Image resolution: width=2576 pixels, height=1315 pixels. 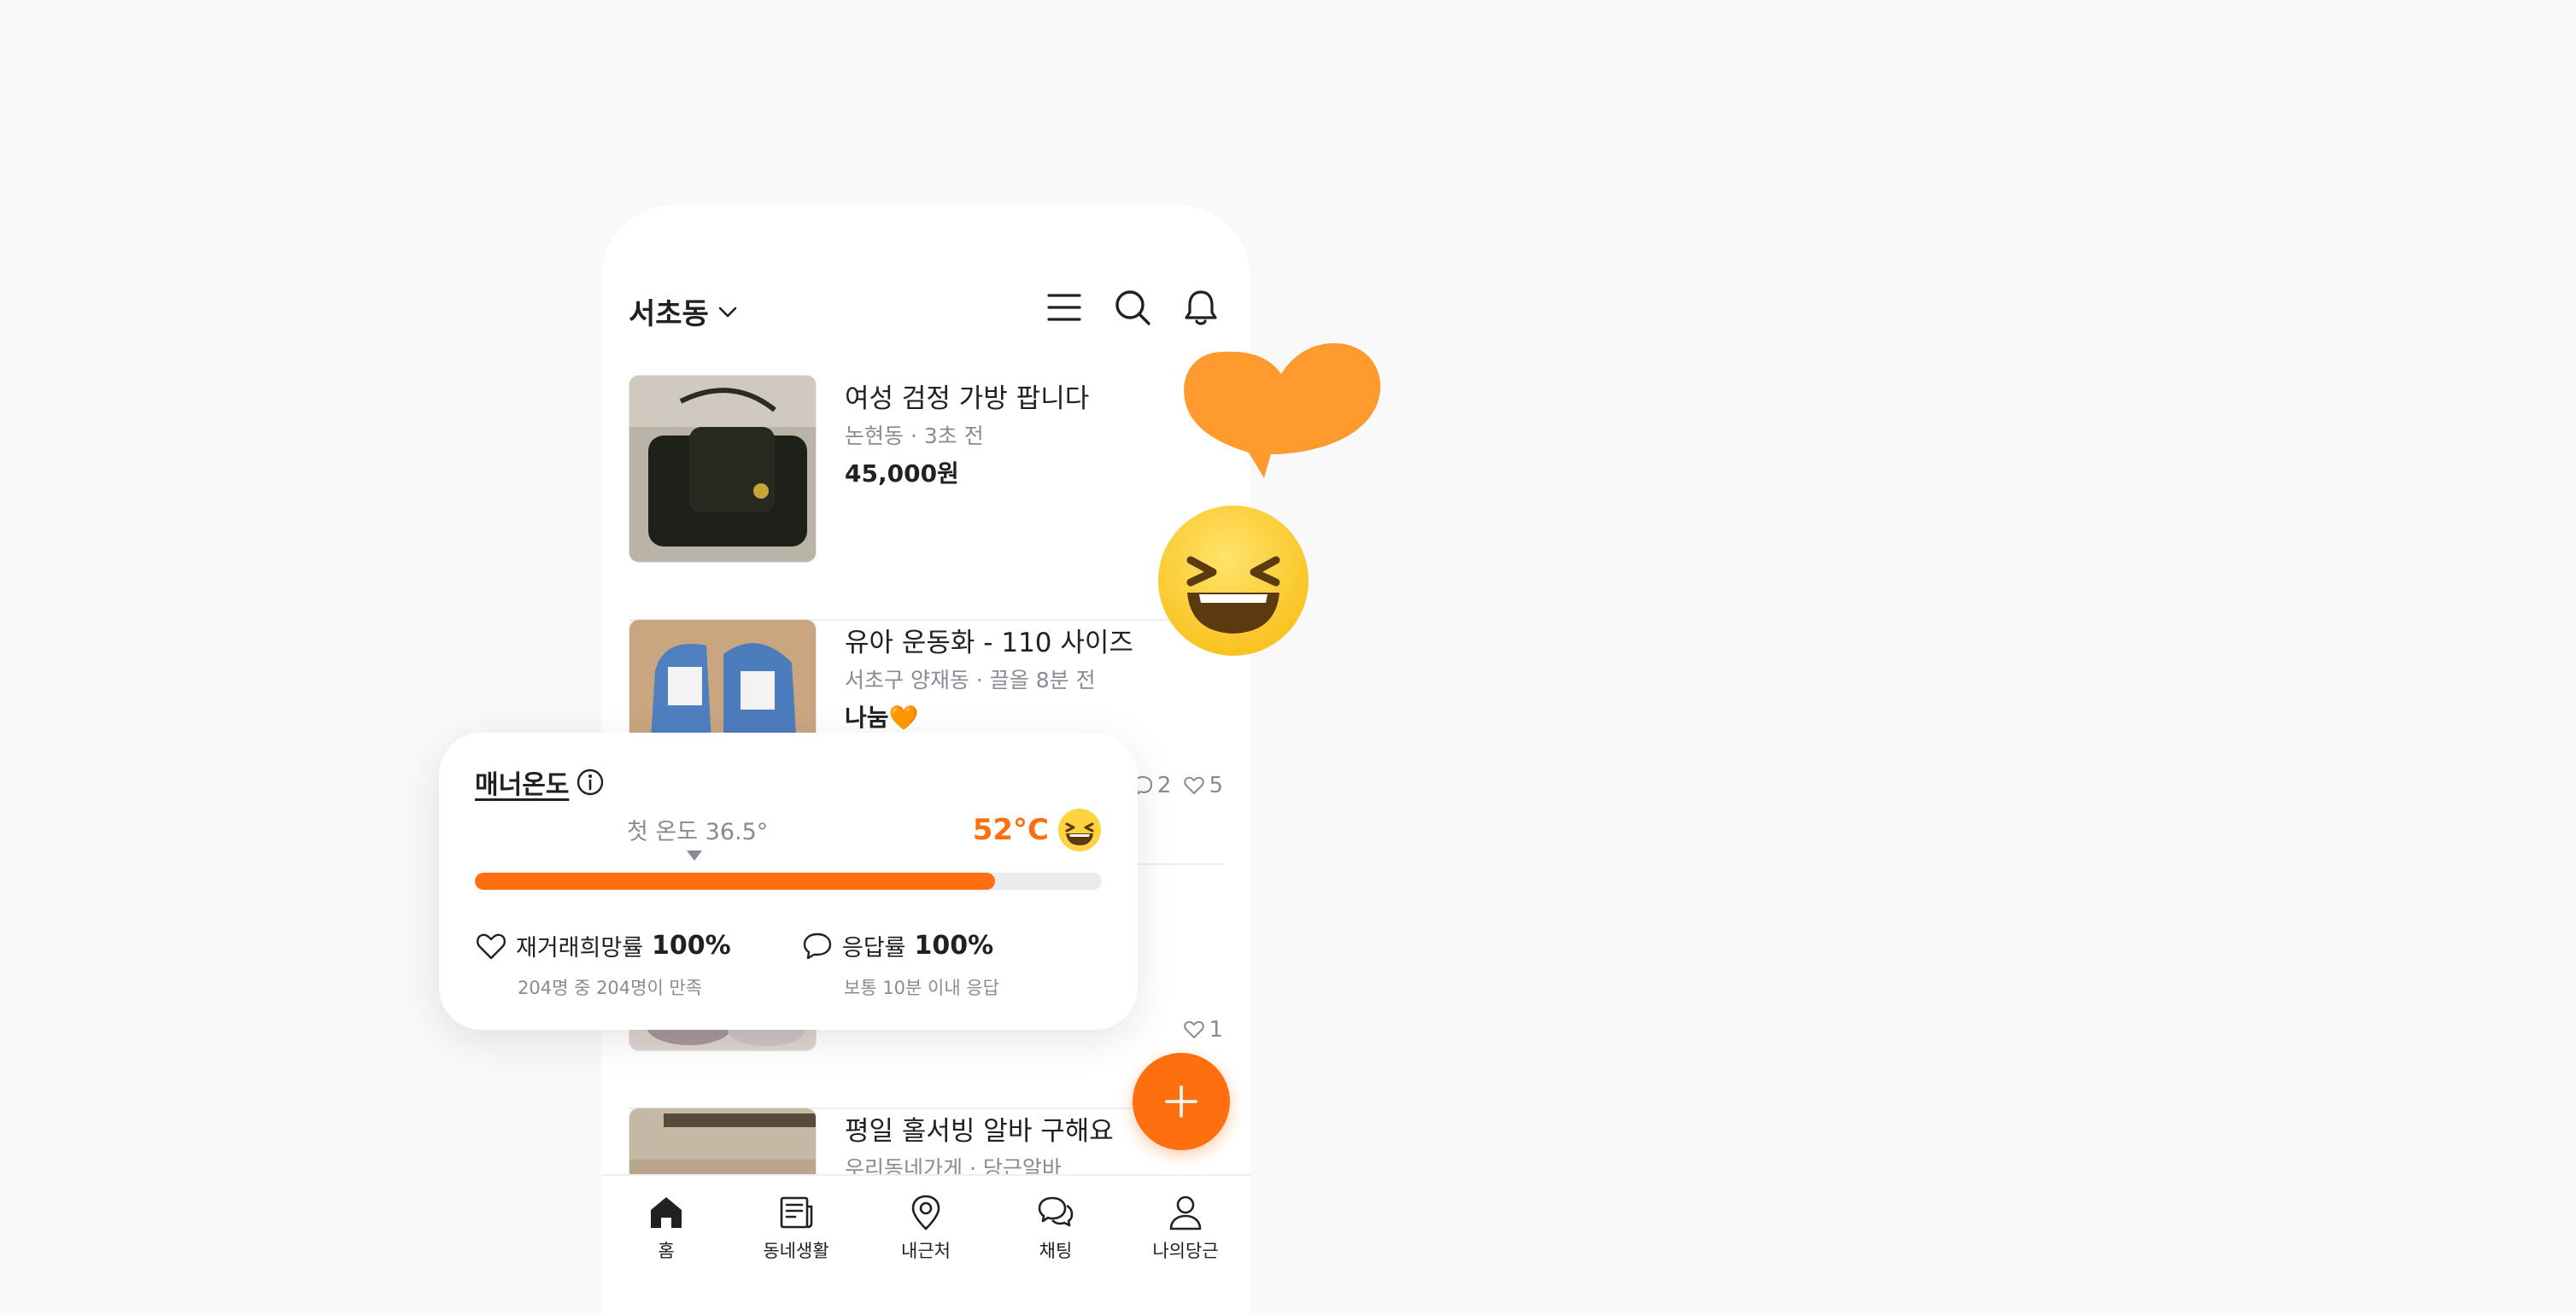 I want to click on plus-icon, so click(x=1181, y=1101).